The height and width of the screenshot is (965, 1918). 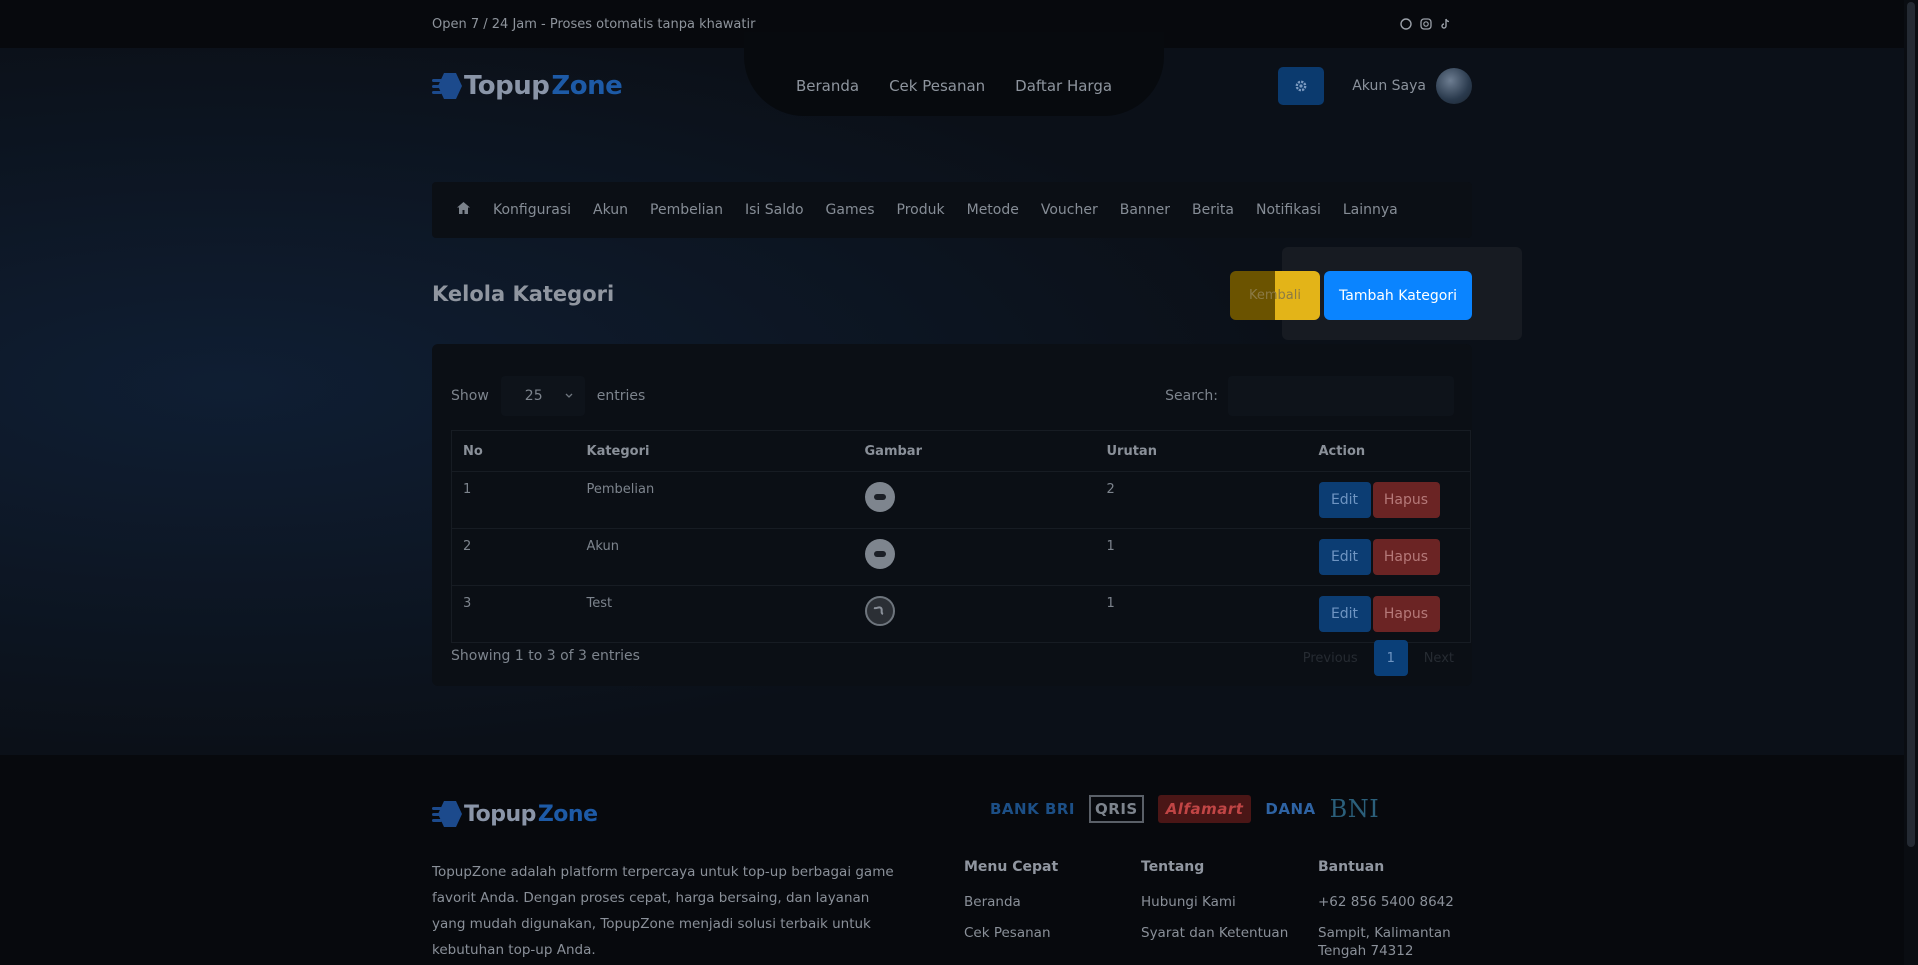 I want to click on admin-nav-games: Games, so click(x=850, y=210).